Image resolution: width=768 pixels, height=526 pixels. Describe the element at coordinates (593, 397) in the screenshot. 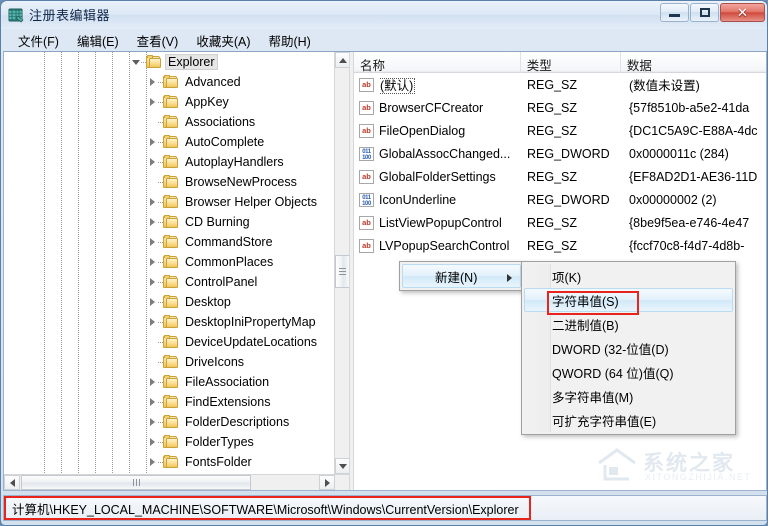

I see `submenu-item-label: 多字符串值(M)` at that location.